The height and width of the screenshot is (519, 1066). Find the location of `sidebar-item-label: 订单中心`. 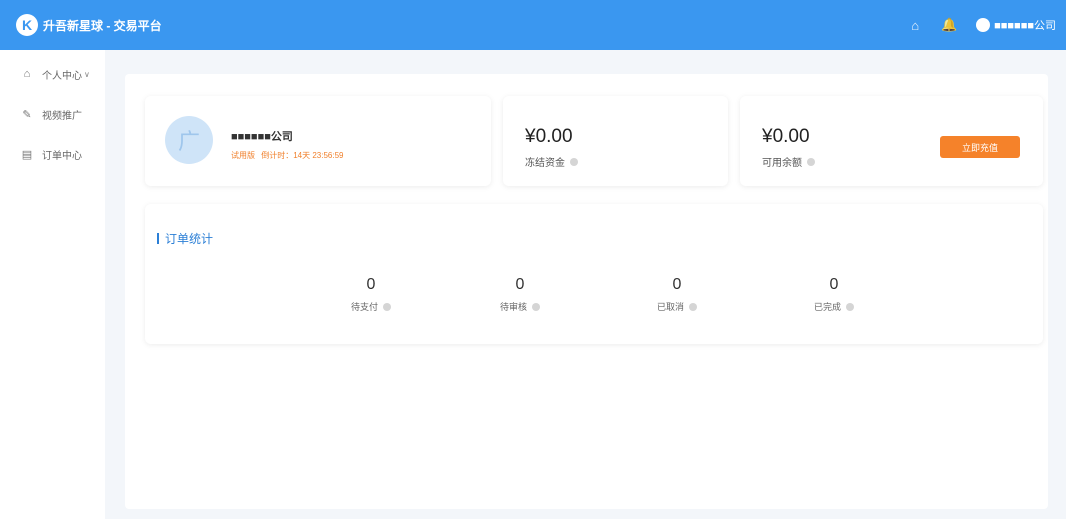

sidebar-item-label: 订单中心 is located at coordinates (62, 156).